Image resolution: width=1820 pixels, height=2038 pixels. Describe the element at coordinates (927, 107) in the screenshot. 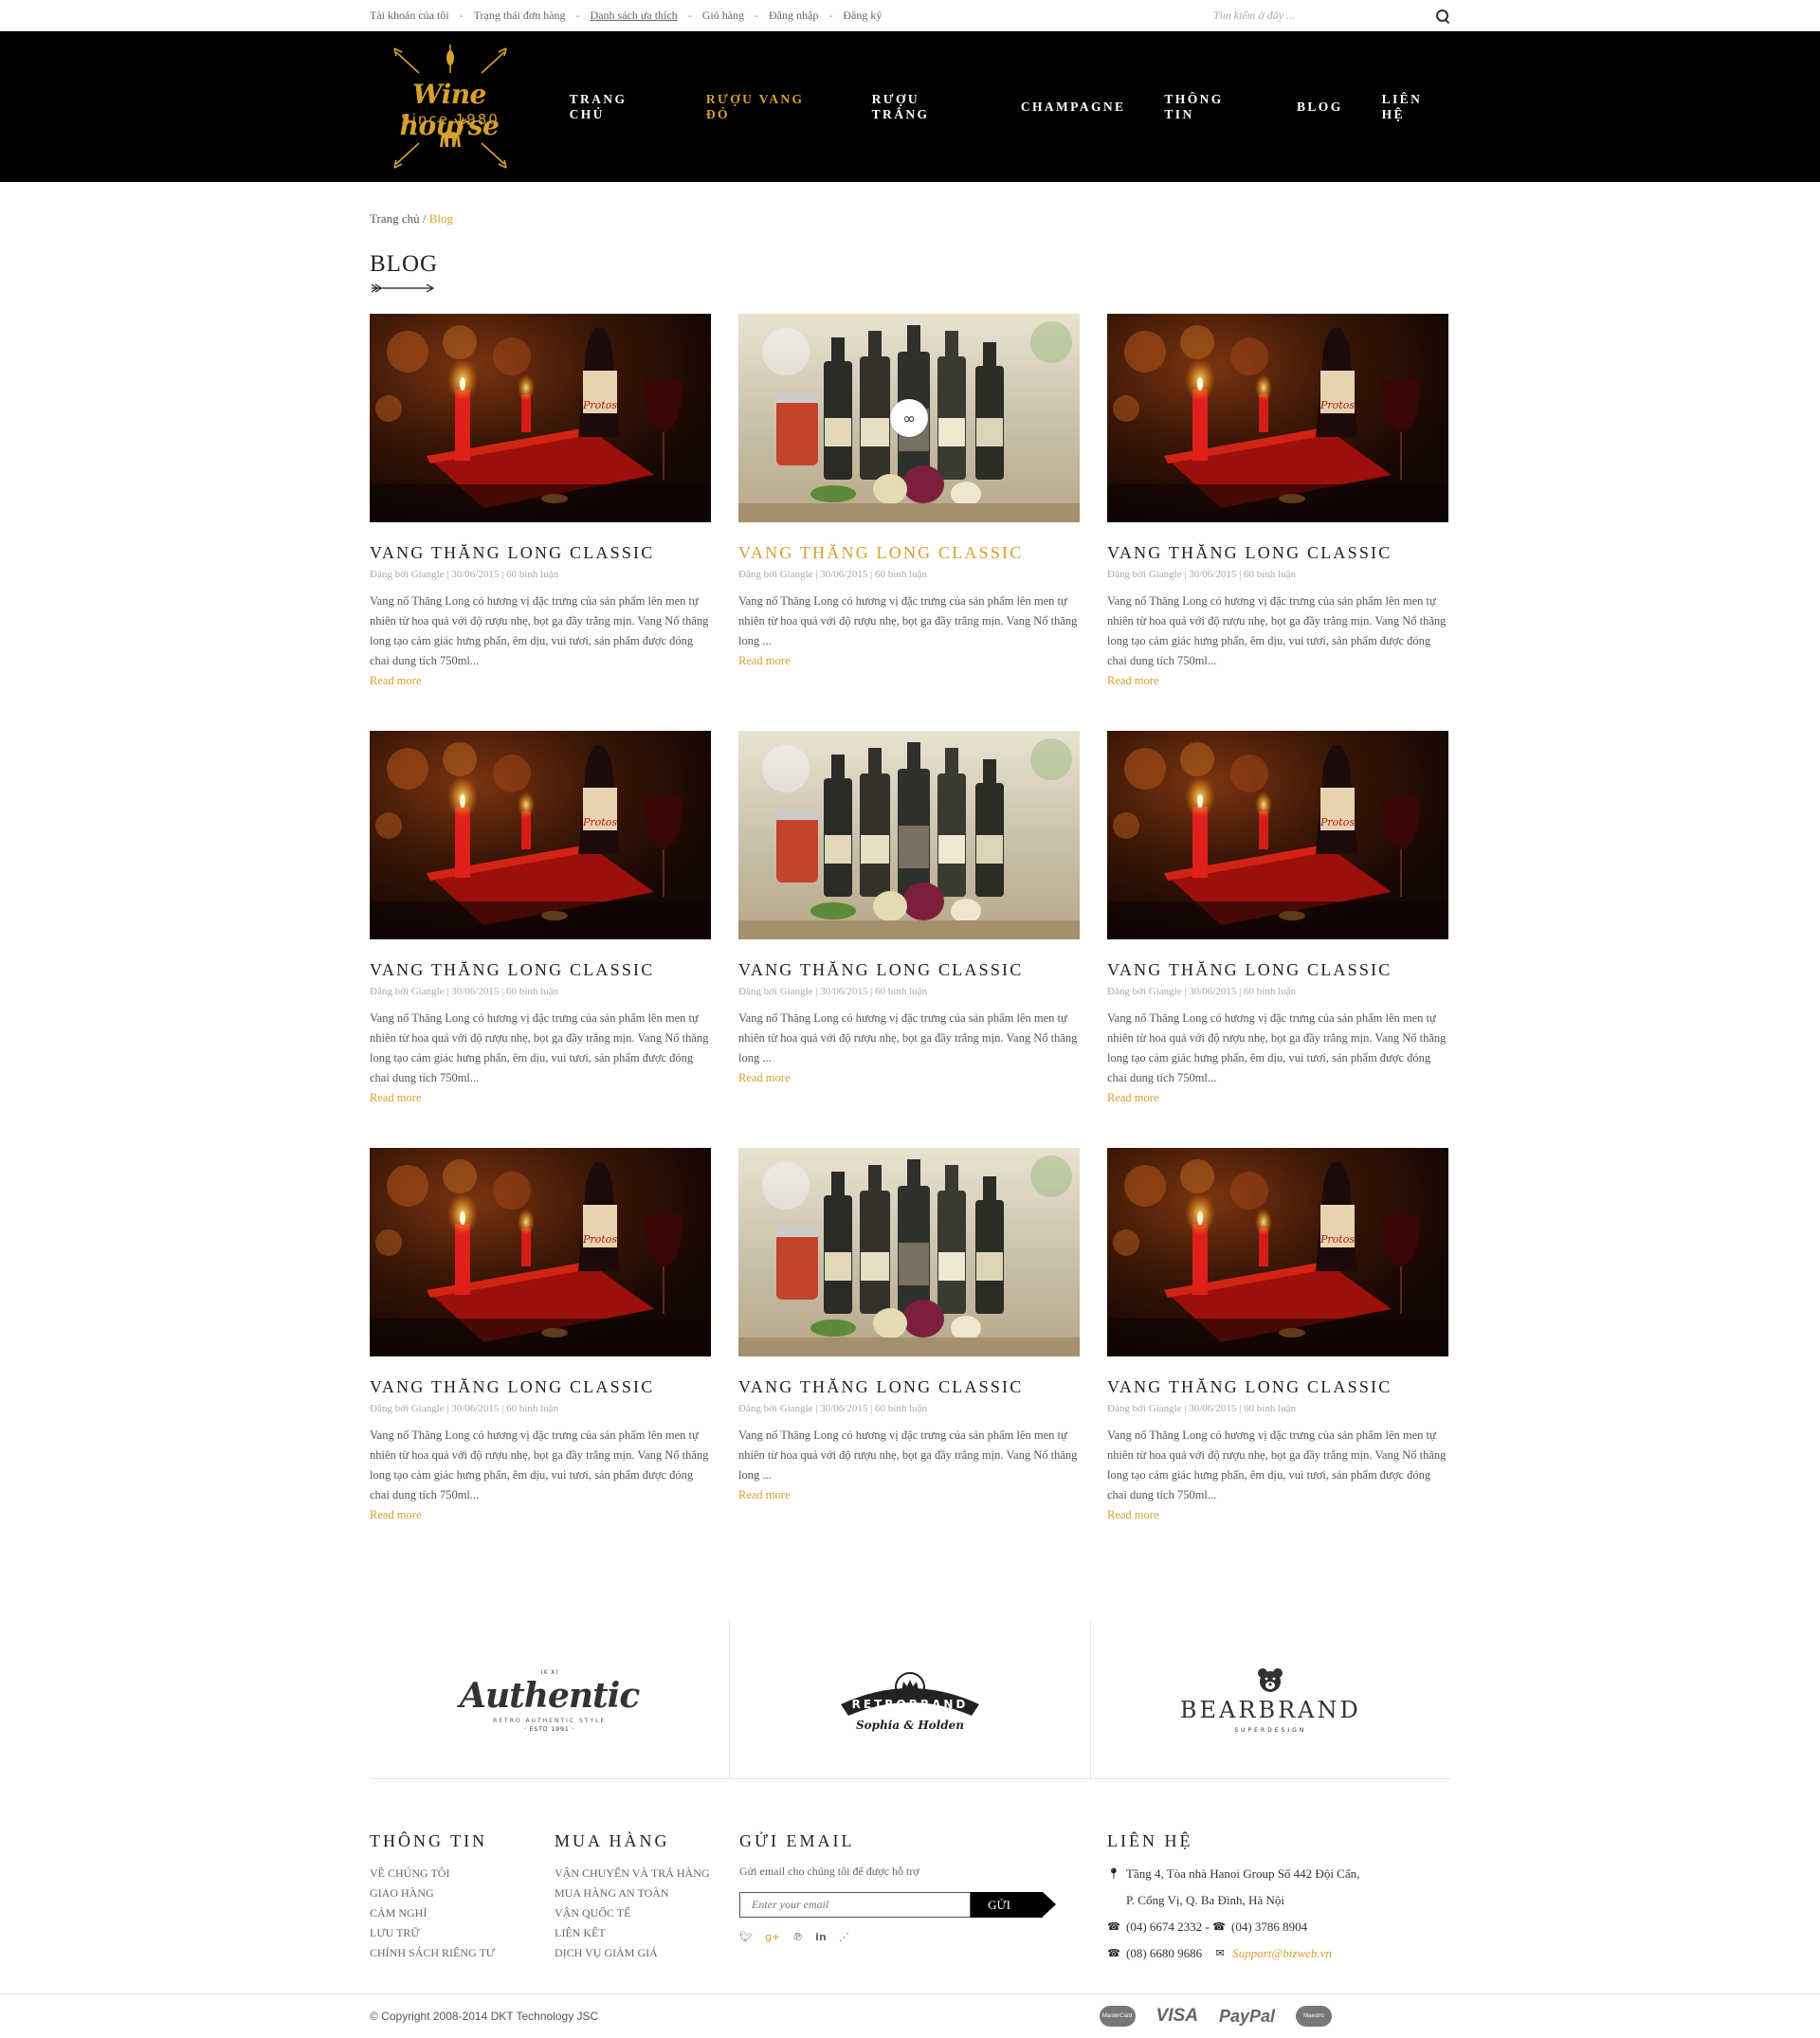

I see `nav-white-wine: RƯỢU TRẮNG` at that location.